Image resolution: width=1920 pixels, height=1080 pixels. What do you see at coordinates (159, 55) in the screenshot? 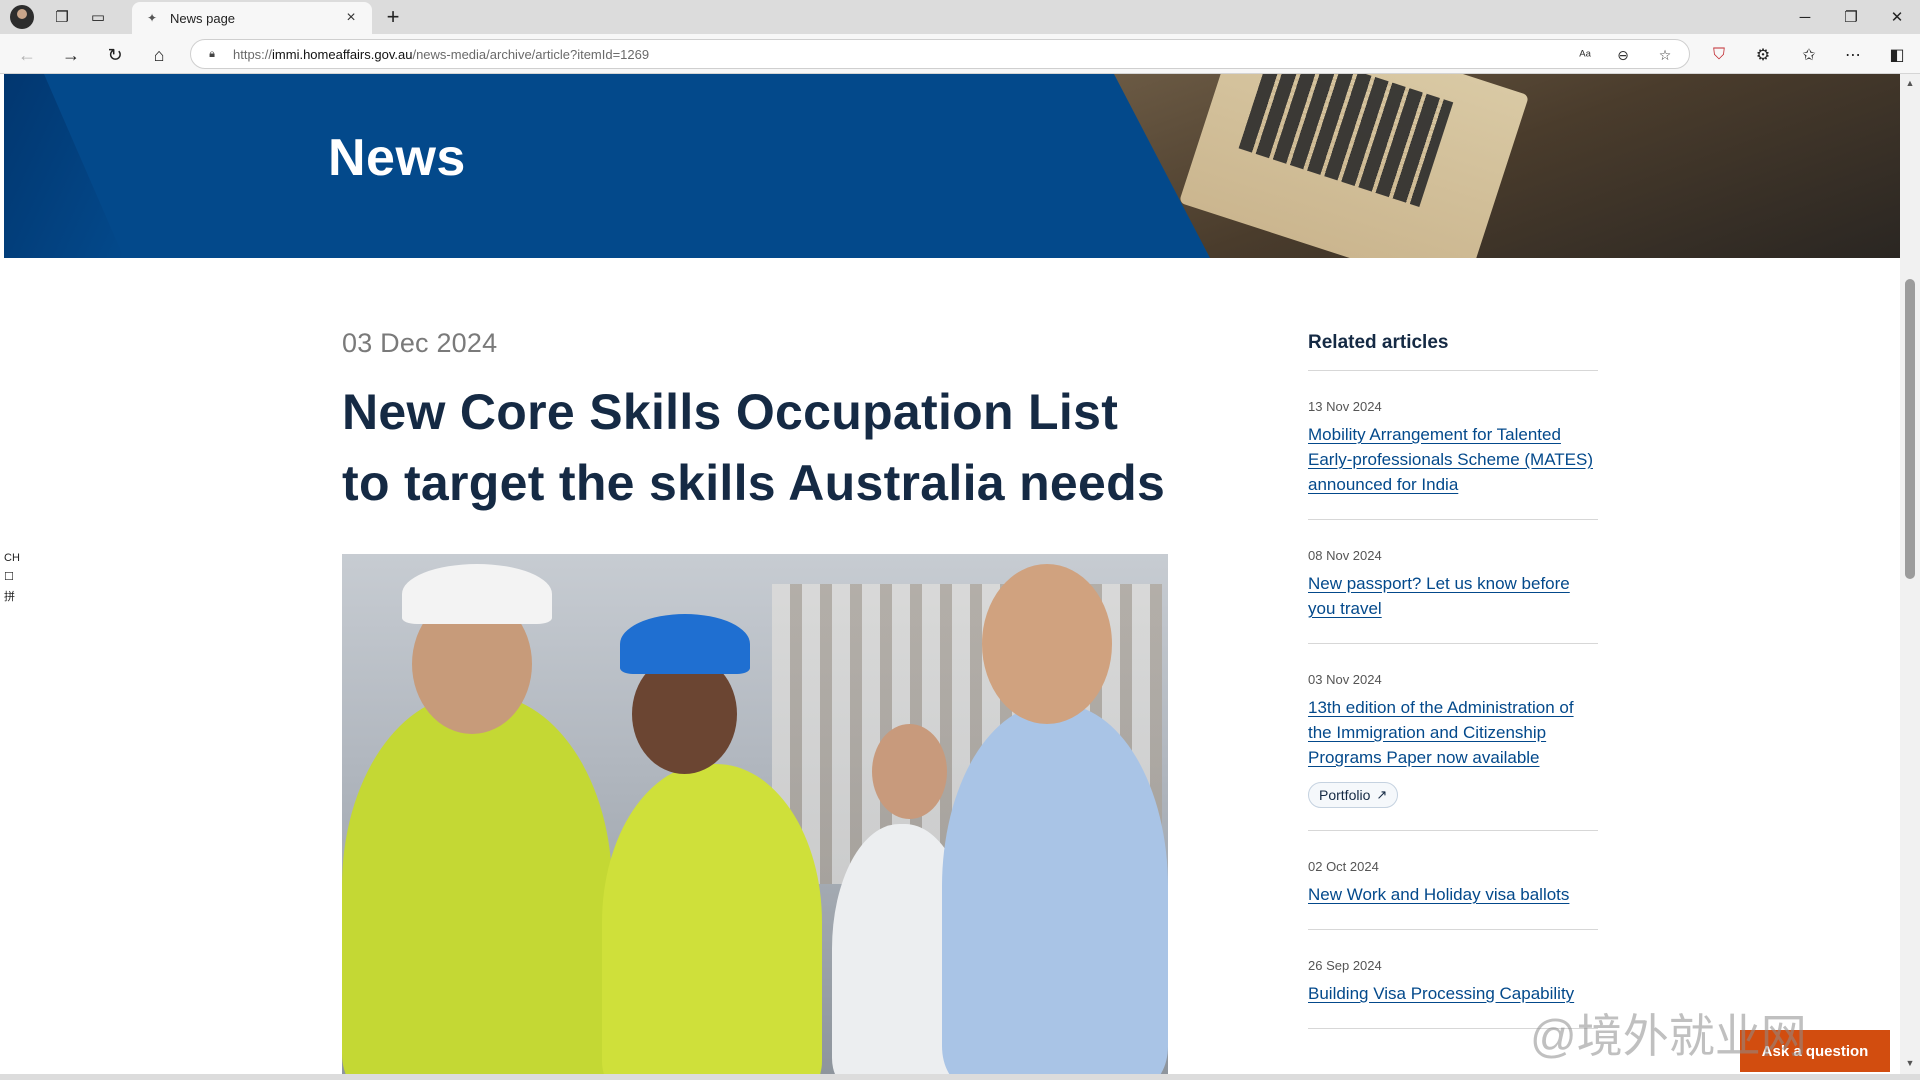
I see `home-button: ⌂` at bounding box center [159, 55].